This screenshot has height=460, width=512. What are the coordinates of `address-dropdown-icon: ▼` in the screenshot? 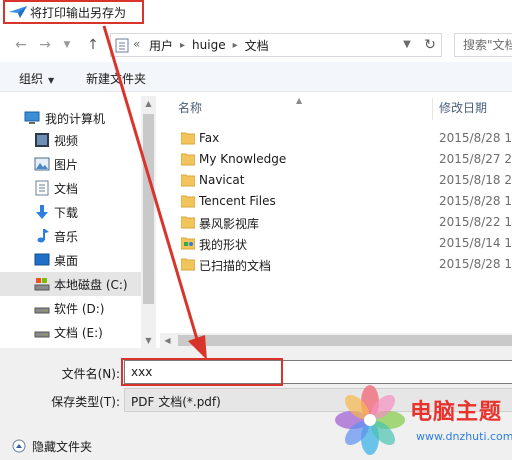 It's located at (407, 45).